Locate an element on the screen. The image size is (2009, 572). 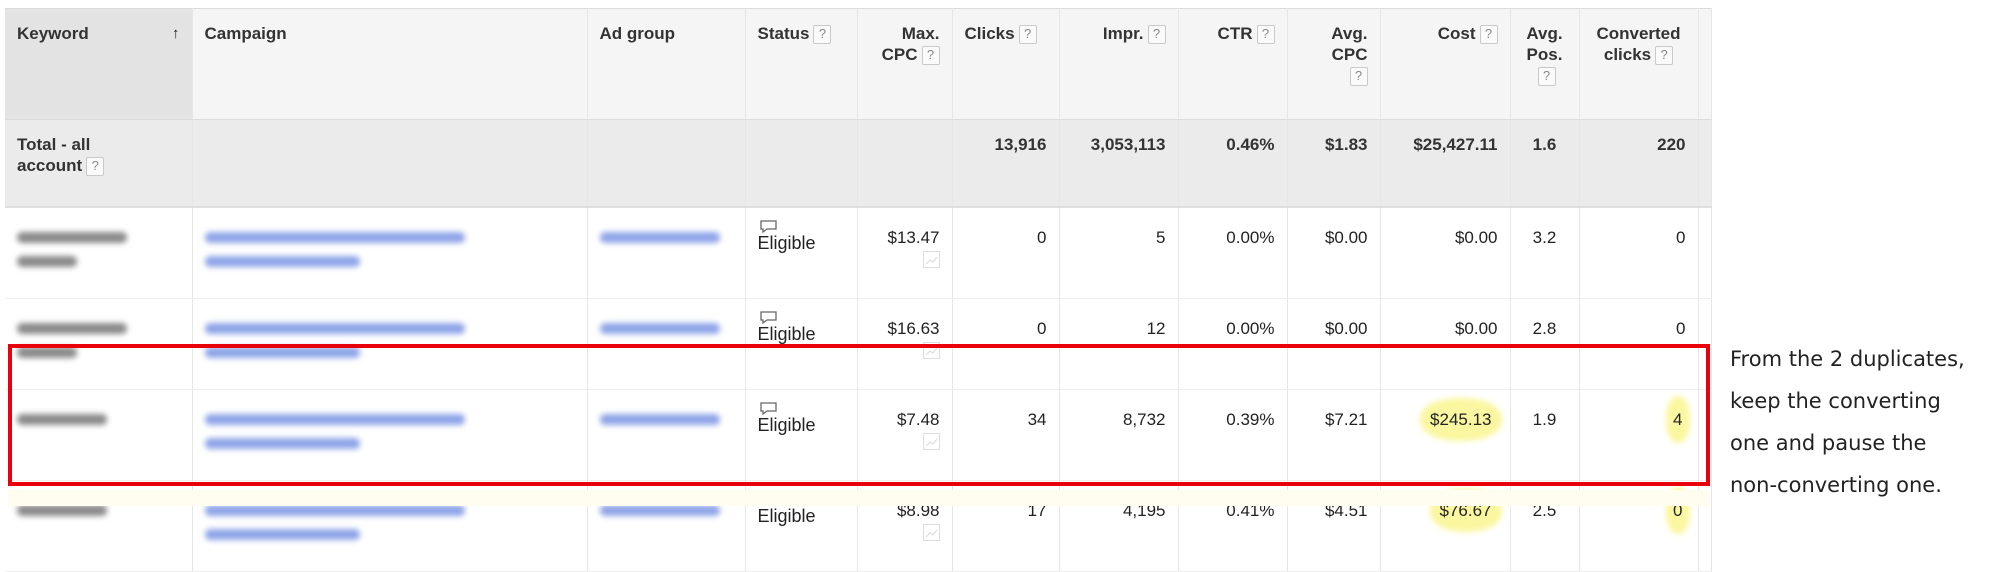
total-cost: $25,427.11 is located at coordinates (1445, 163).